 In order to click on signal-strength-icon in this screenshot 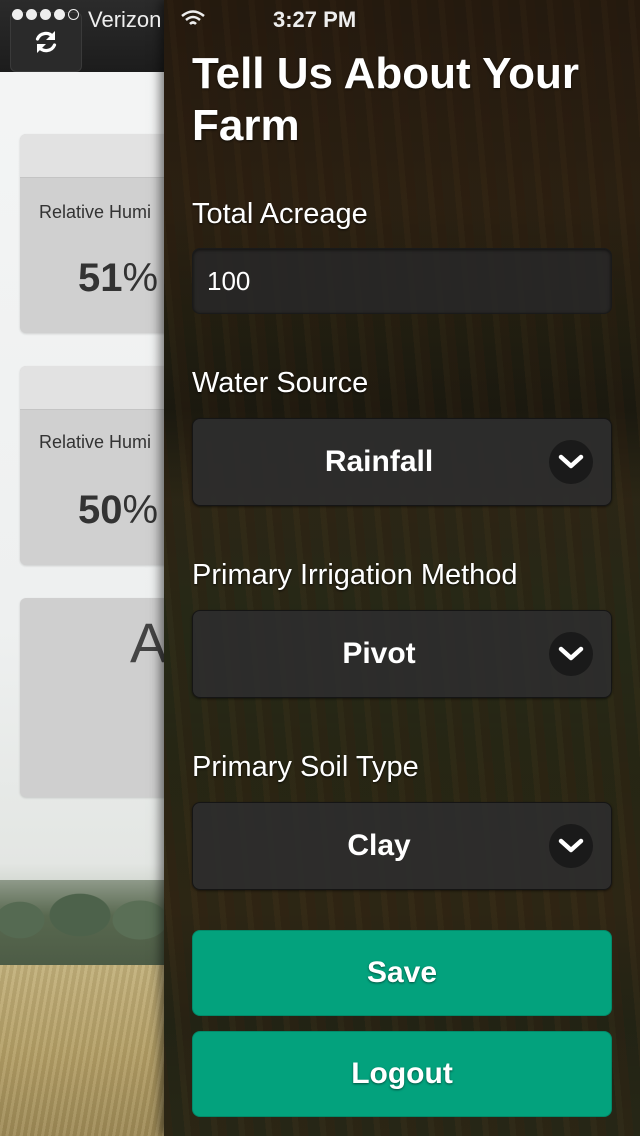, I will do `click(45, 14)`.